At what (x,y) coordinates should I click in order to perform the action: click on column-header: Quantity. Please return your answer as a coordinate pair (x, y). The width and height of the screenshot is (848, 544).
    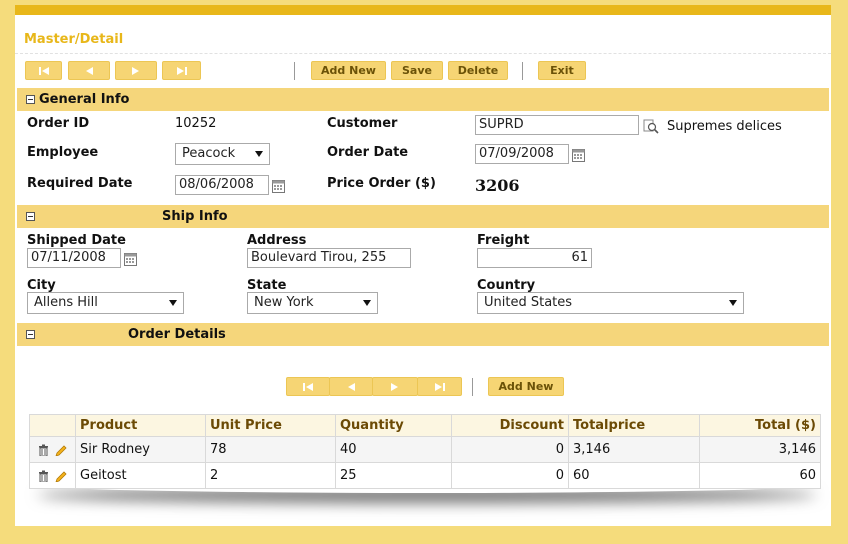
    Looking at the image, I should click on (393, 425).